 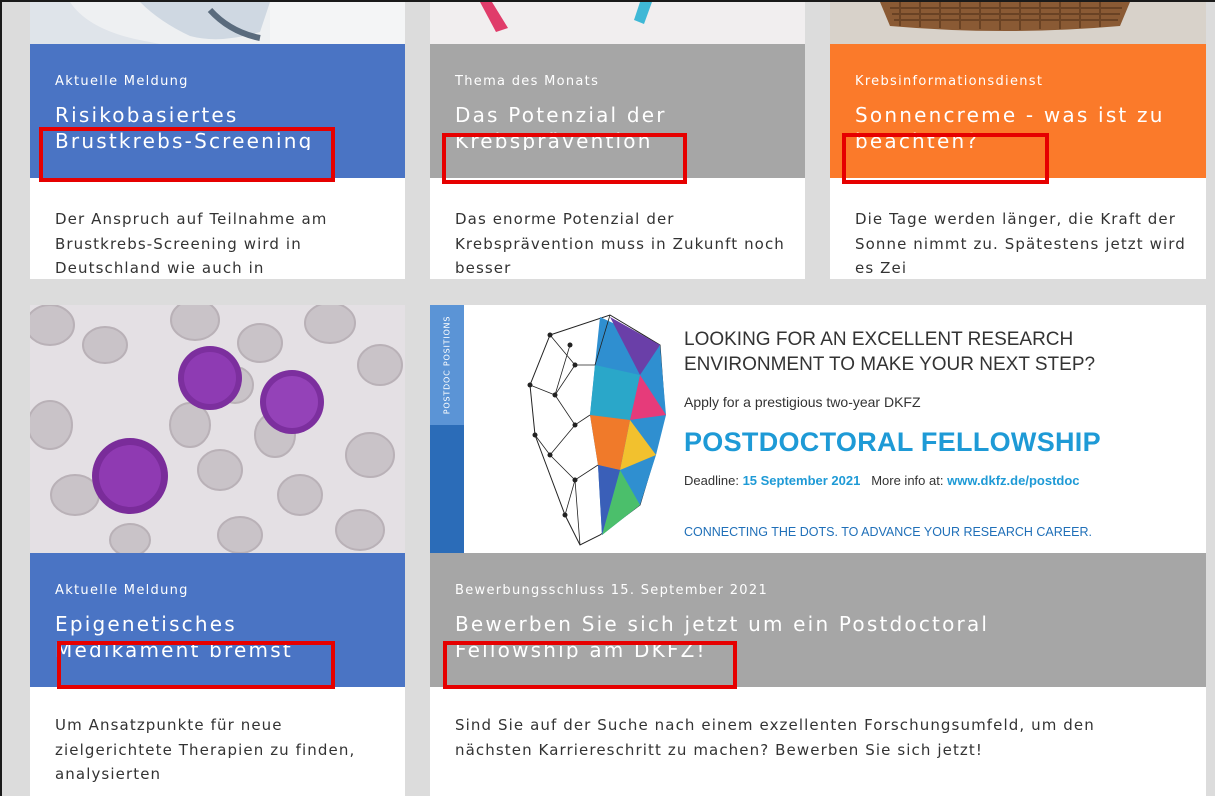 I want to click on ad-subtitle: Apply for a prestigious two-year DKFZ, so click(x=802, y=402).